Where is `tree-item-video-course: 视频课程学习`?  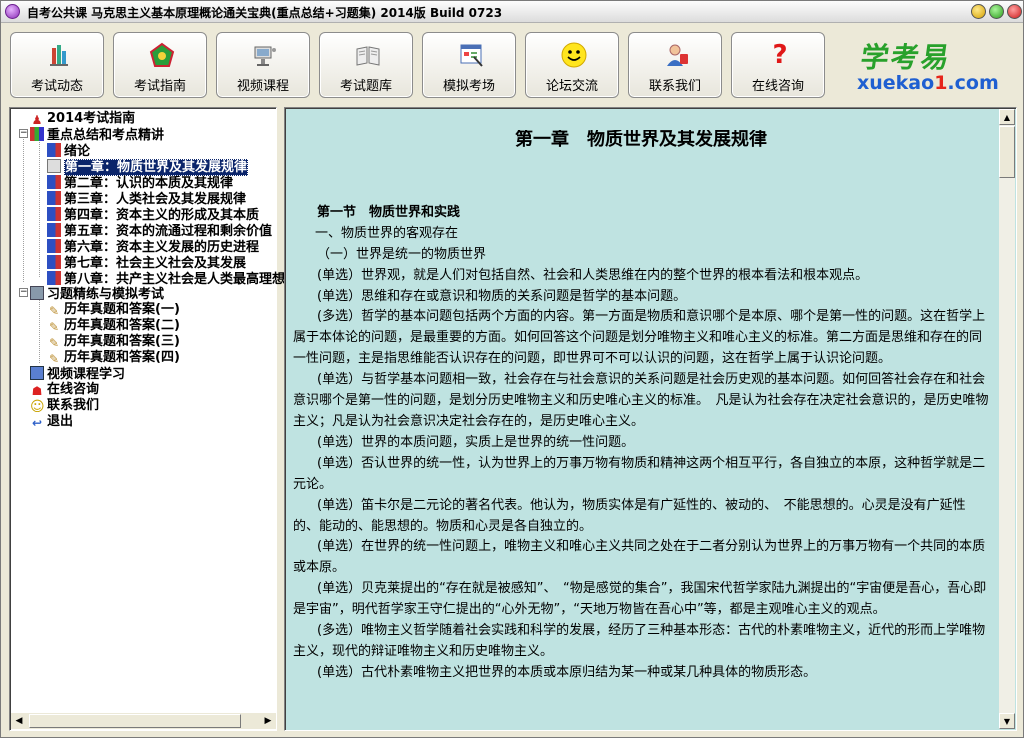 tree-item-video-course: 视频课程学习 is located at coordinates (77, 374).